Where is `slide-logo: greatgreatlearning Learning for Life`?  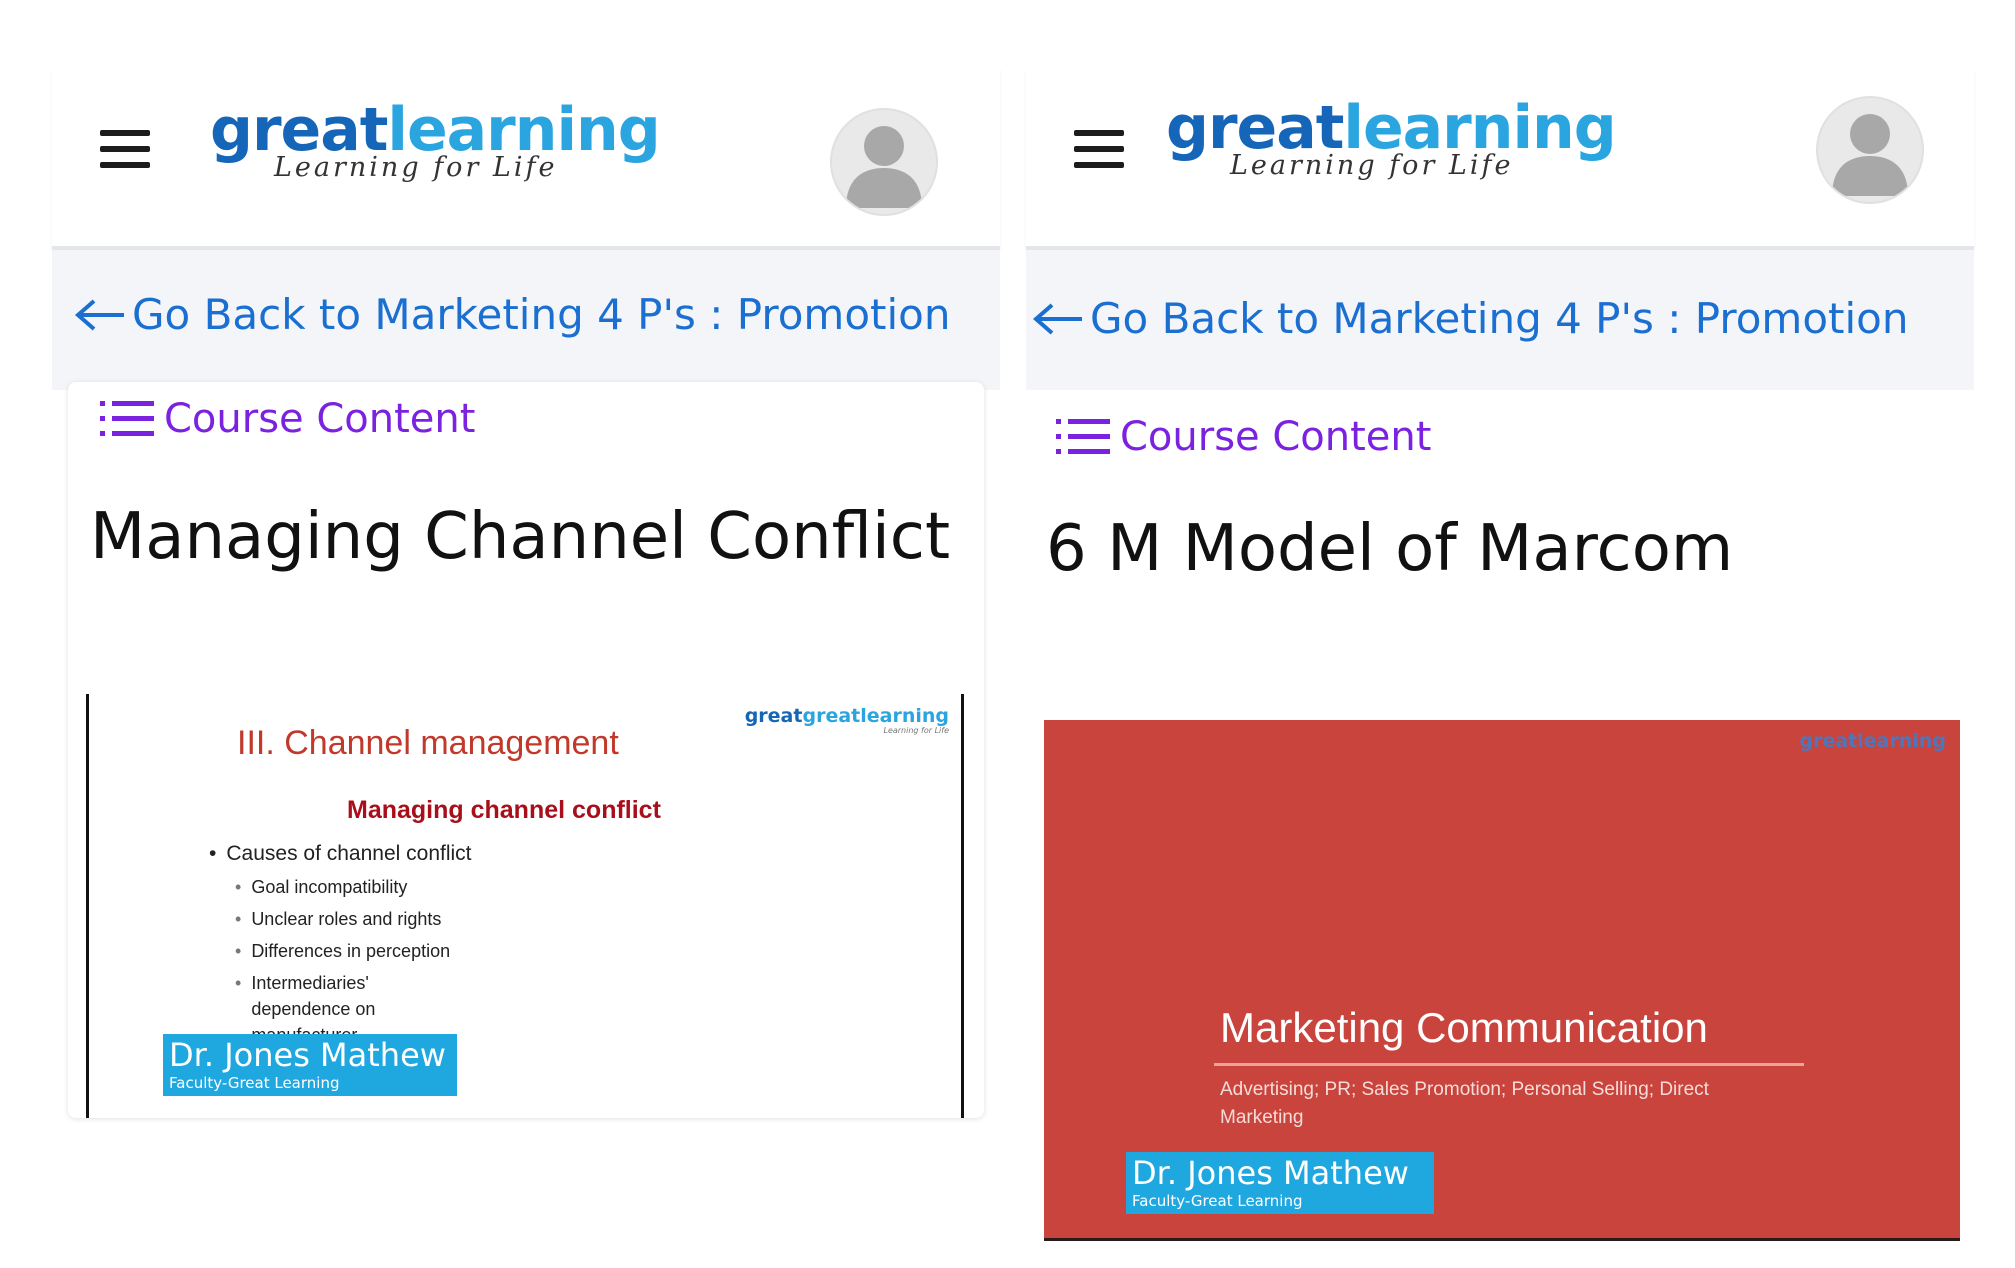 slide-logo: greatgreatlearning Learning for Life is located at coordinates (846, 720).